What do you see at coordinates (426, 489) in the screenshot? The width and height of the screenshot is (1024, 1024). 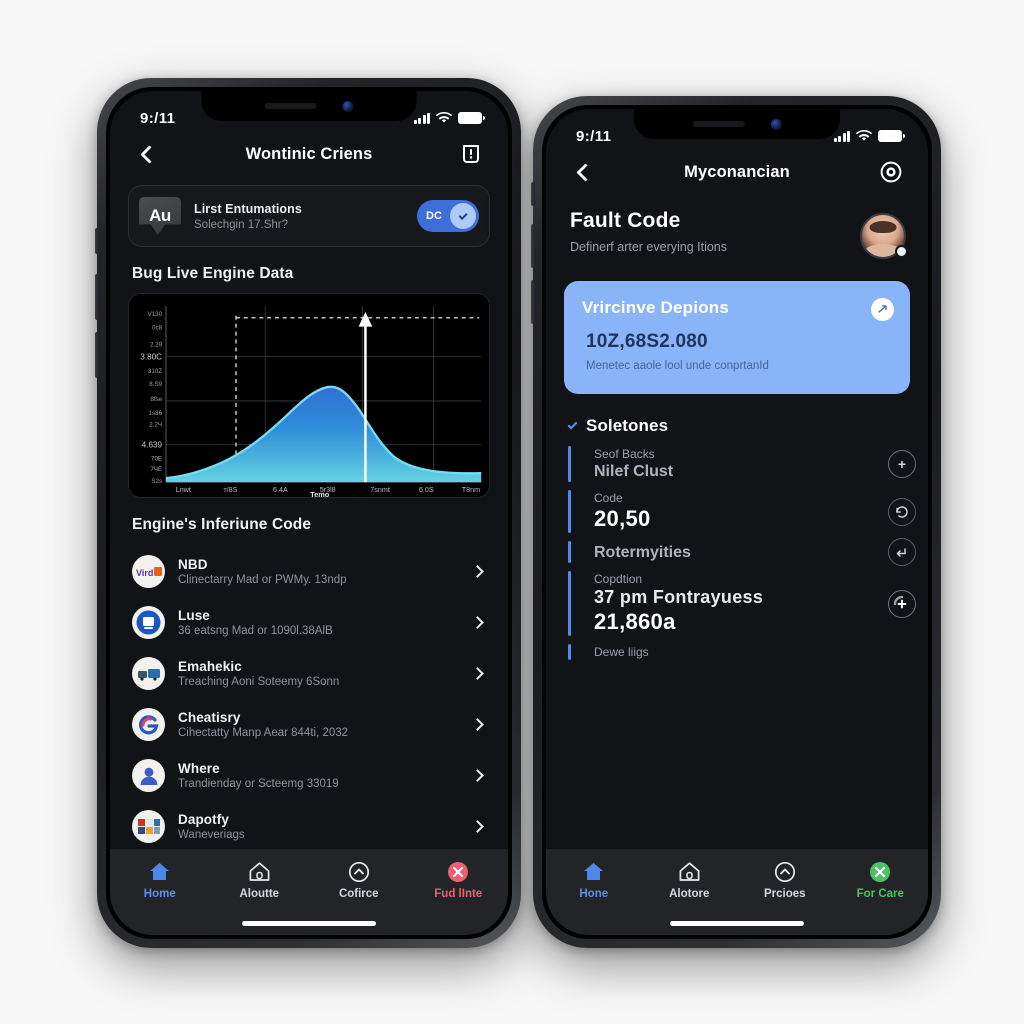 I see `svg-text: 6.0S` at bounding box center [426, 489].